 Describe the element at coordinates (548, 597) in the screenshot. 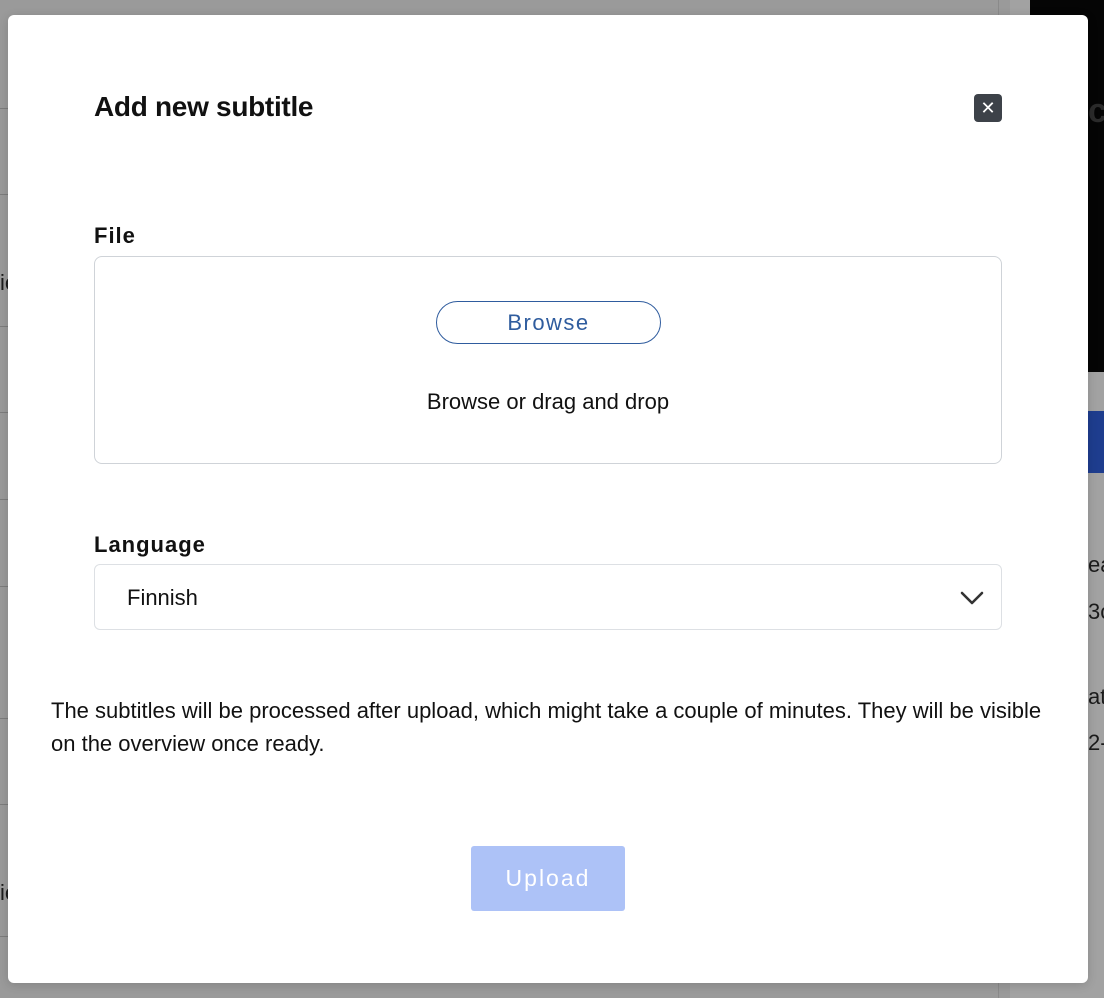

I see `language-select: Finnish` at that location.